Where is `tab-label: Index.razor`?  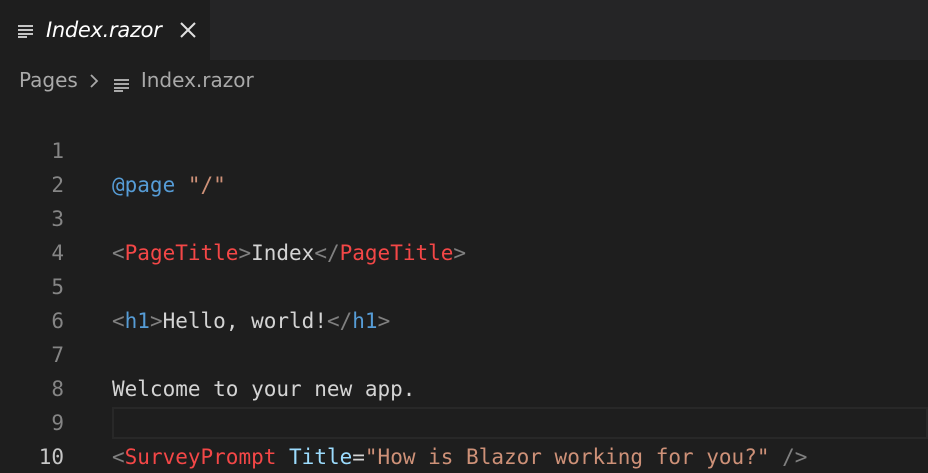 tab-label: Index.razor is located at coordinates (104, 30).